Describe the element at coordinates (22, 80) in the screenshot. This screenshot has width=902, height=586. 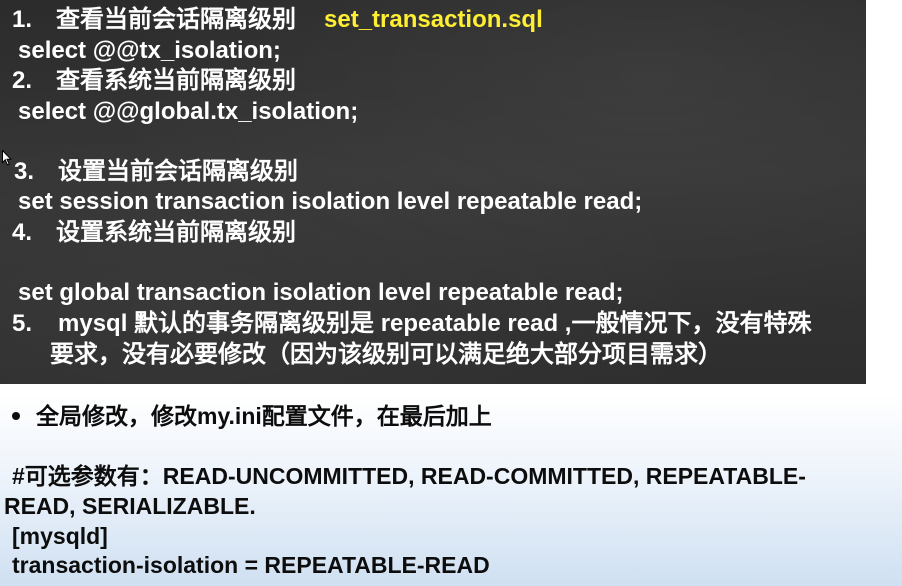
I see `item-2-number: 2.` at that location.